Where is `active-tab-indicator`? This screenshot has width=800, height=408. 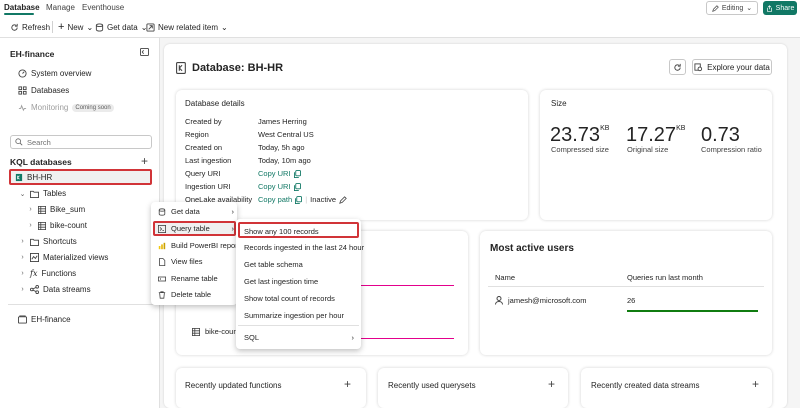
active-tab-indicator is located at coordinates (19, 14).